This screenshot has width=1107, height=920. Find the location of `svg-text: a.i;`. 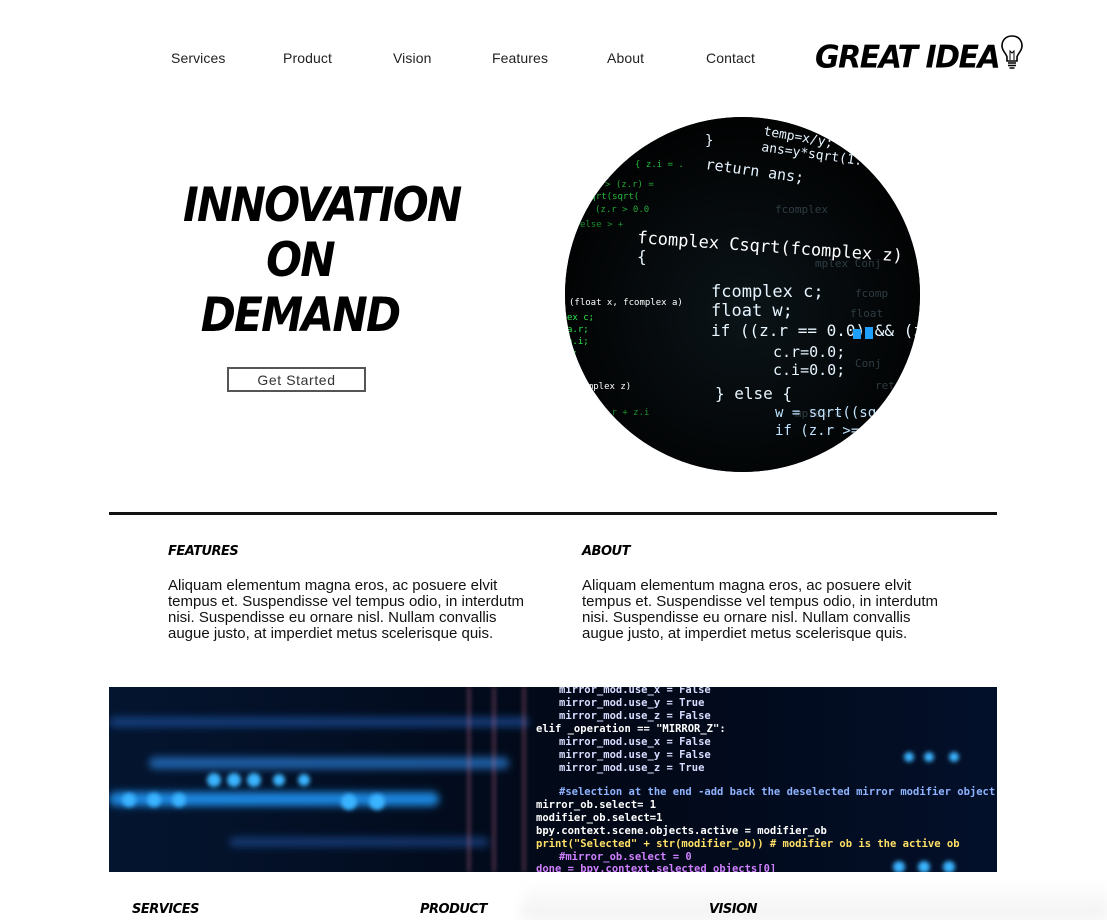

svg-text: a.i; is located at coordinates (578, 342).